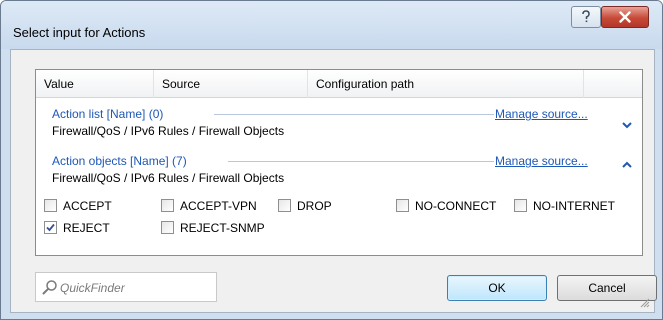 Image resolution: width=663 pixels, height=320 pixels. What do you see at coordinates (574, 205) in the screenshot?
I see `option-label: NO-INTERNET` at bounding box center [574, 205].